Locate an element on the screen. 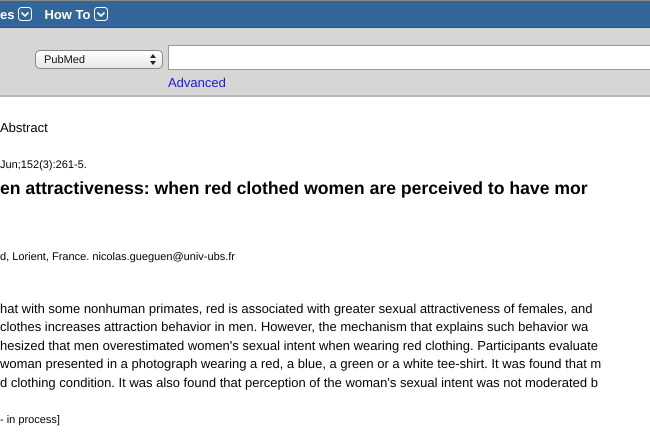  citation: Jun;152(3):261-5. is located at coordinates (44, 165).